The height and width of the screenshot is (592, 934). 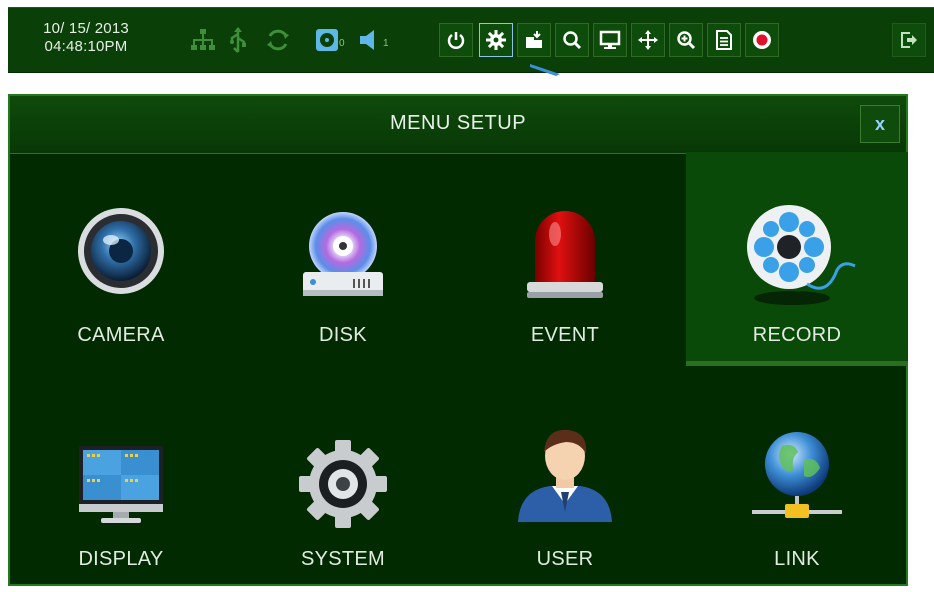 I want to click on power-icon, so click(x=456, y=40).